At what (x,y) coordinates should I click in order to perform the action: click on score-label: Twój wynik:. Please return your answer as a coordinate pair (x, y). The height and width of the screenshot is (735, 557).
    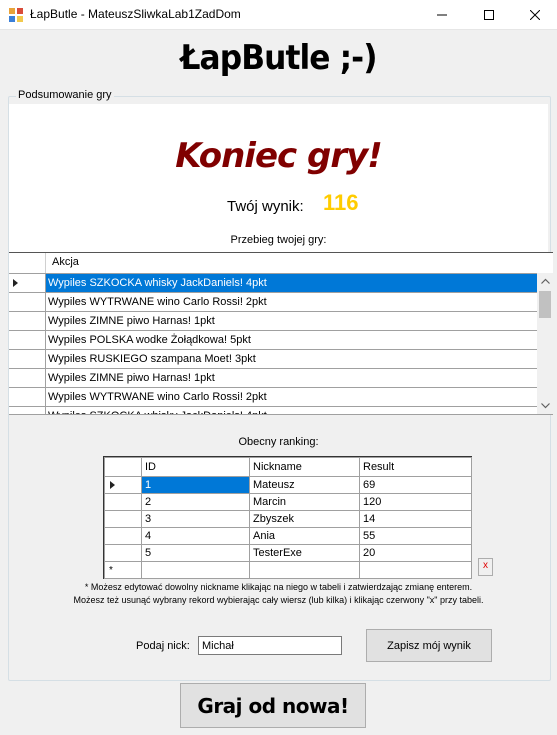
    Looking at the image, I should click on (265, 206).